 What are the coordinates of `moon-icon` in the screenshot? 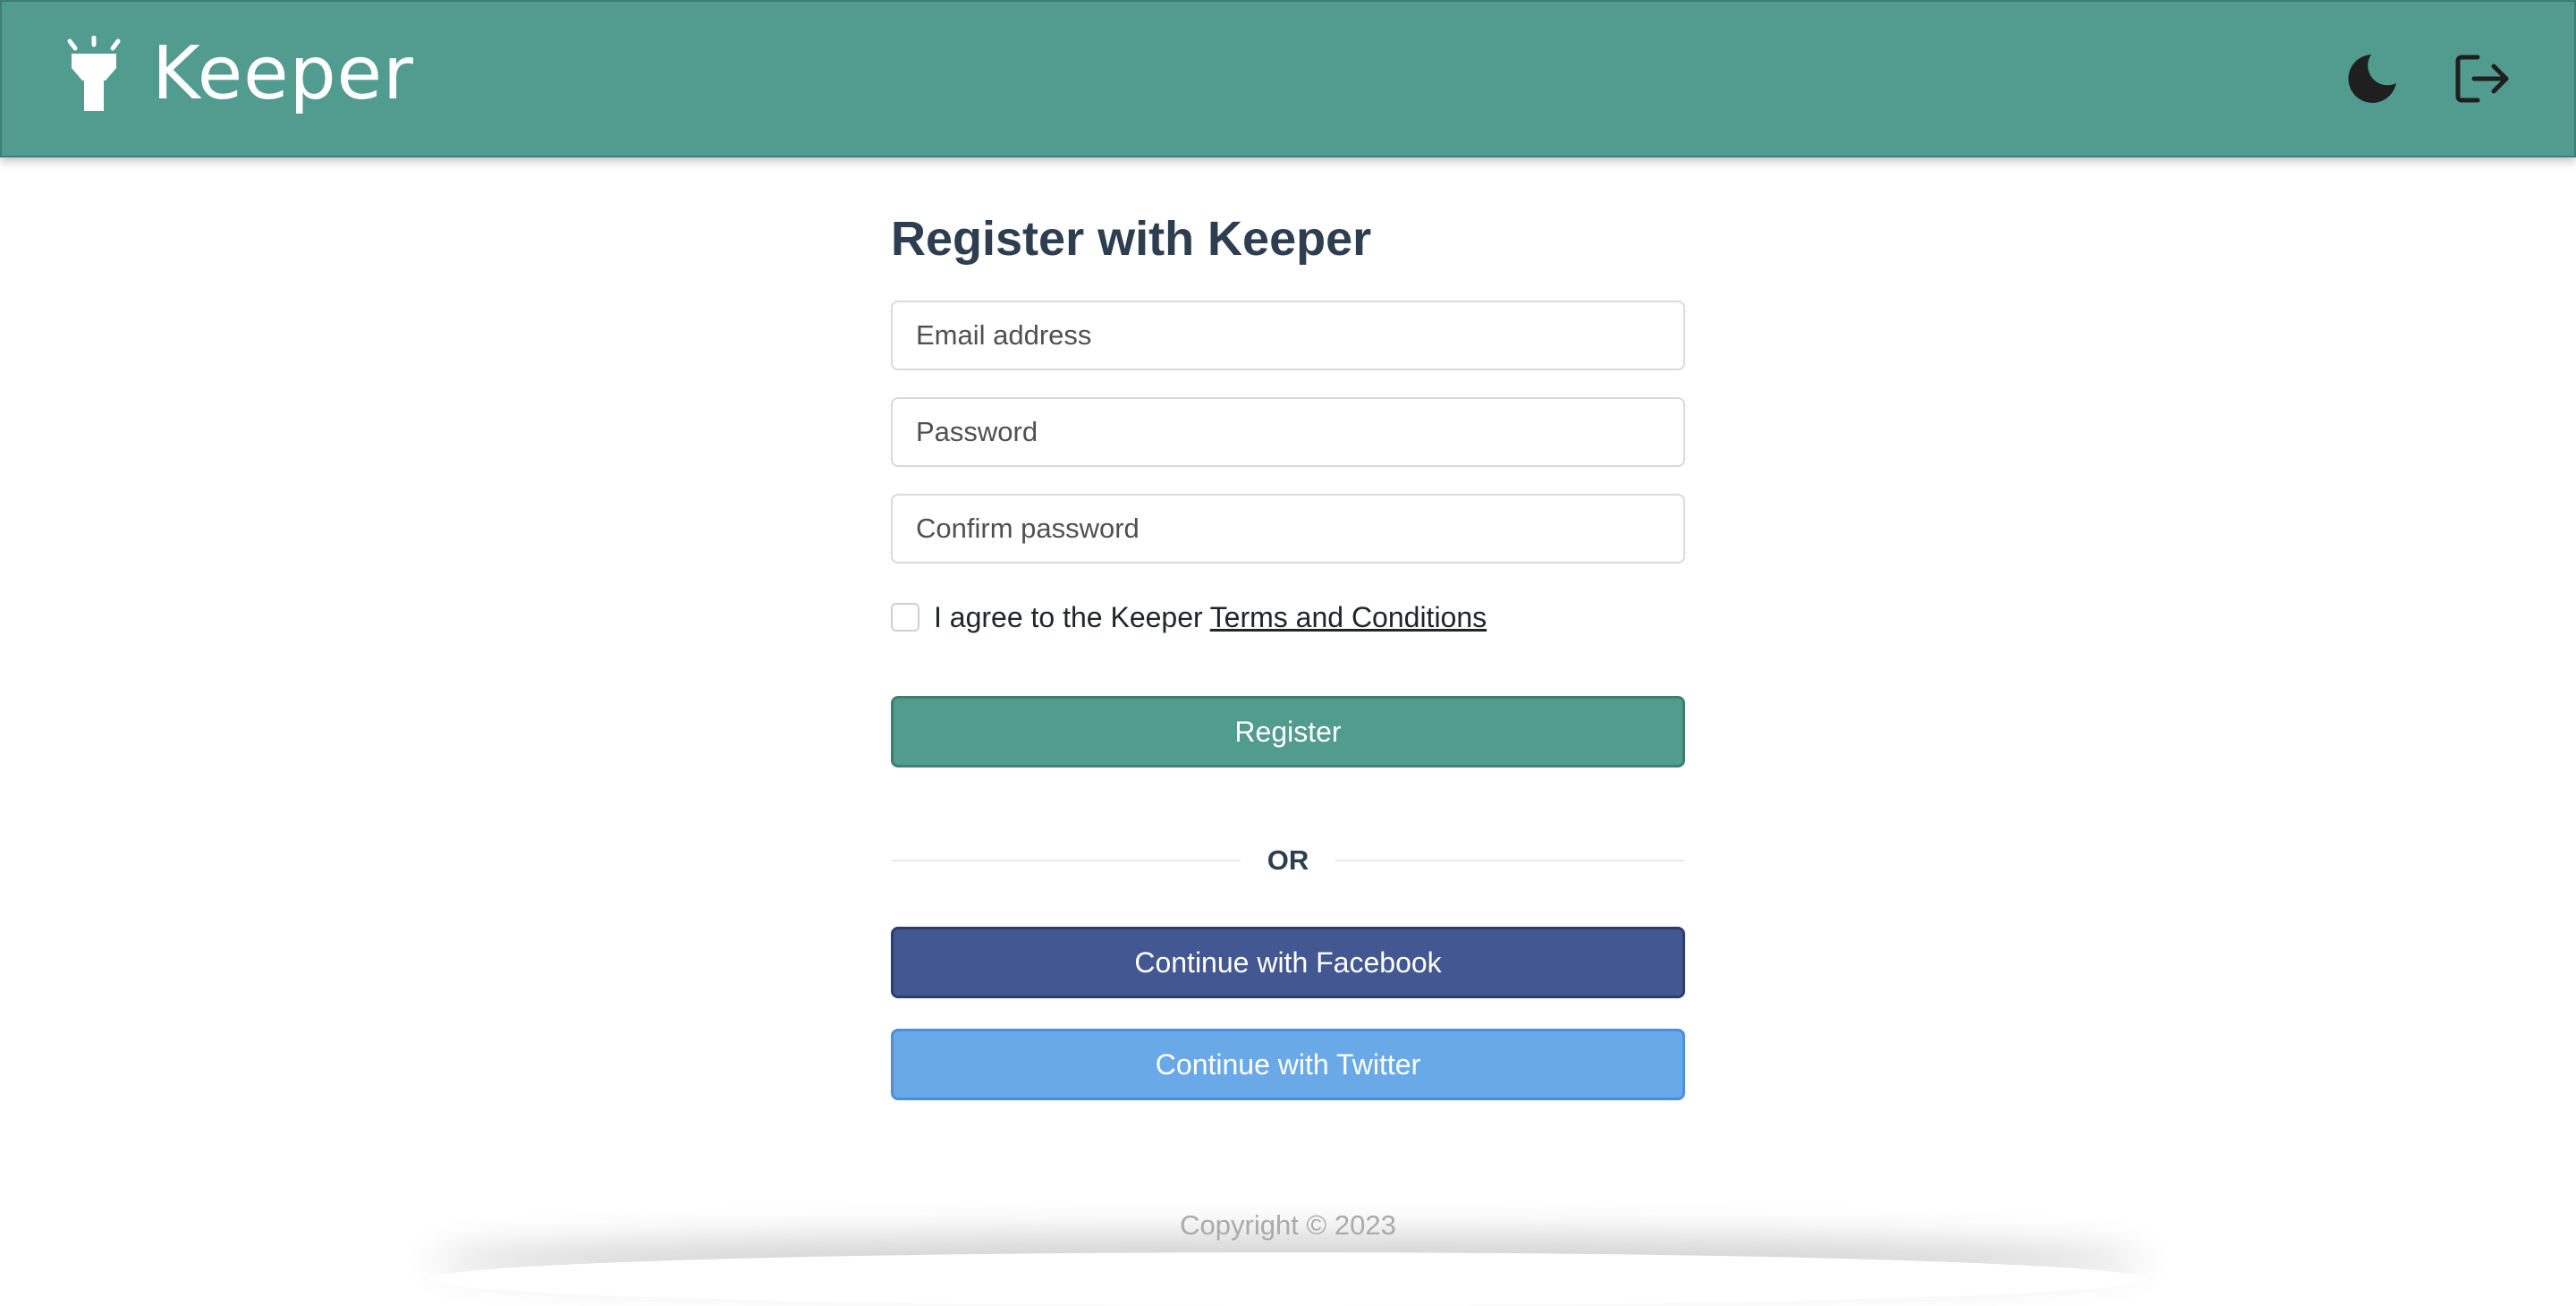 It's located at (2372, 79).